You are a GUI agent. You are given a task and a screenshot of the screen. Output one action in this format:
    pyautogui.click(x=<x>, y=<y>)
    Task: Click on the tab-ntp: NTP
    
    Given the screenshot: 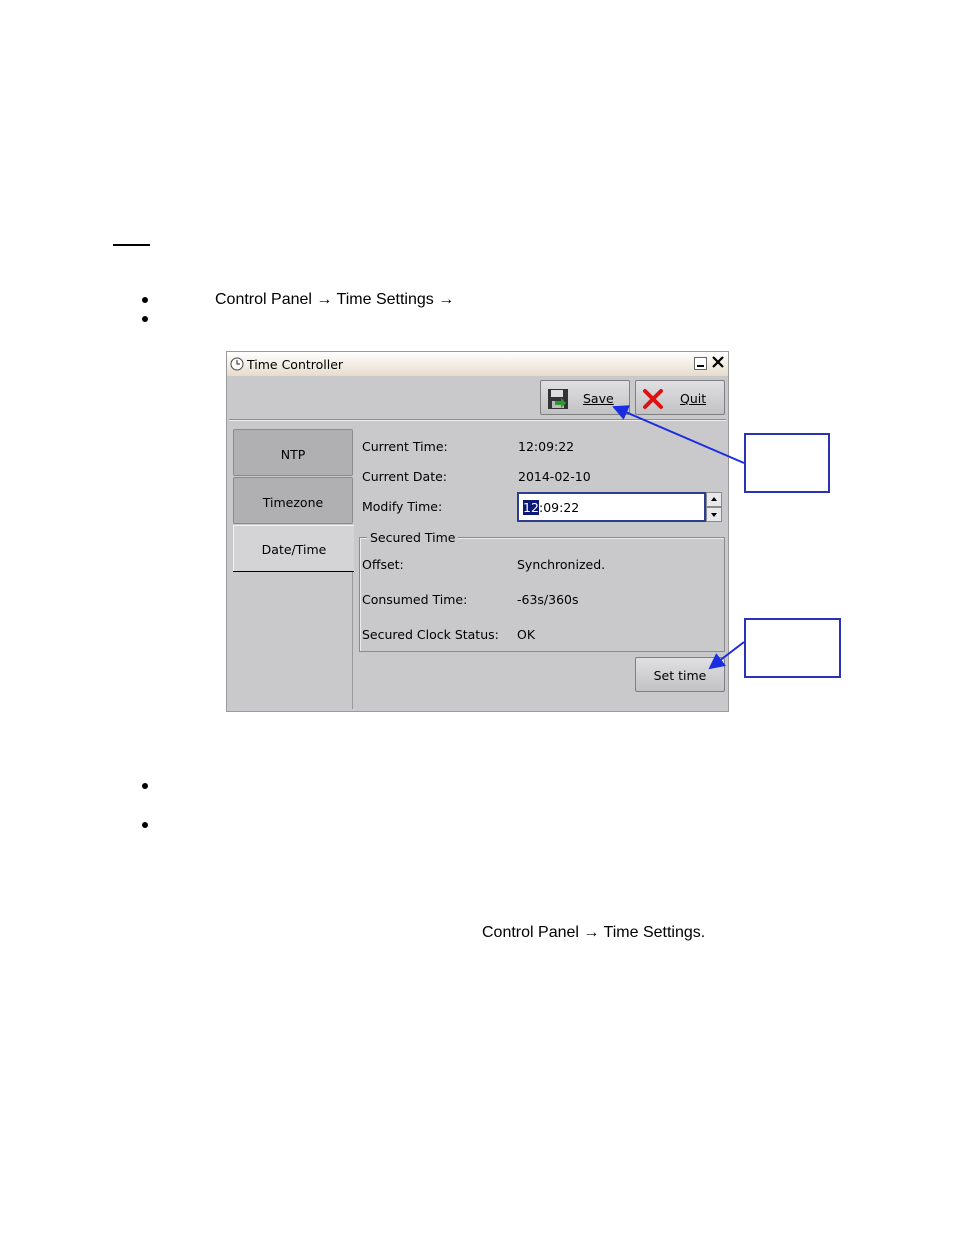 What is the action you would take?
    pyautogui.click(x=293, y=452)
    